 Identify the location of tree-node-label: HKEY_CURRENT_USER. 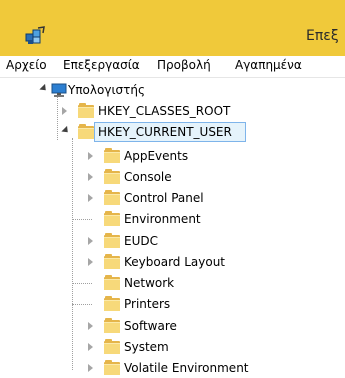
(165, 132).